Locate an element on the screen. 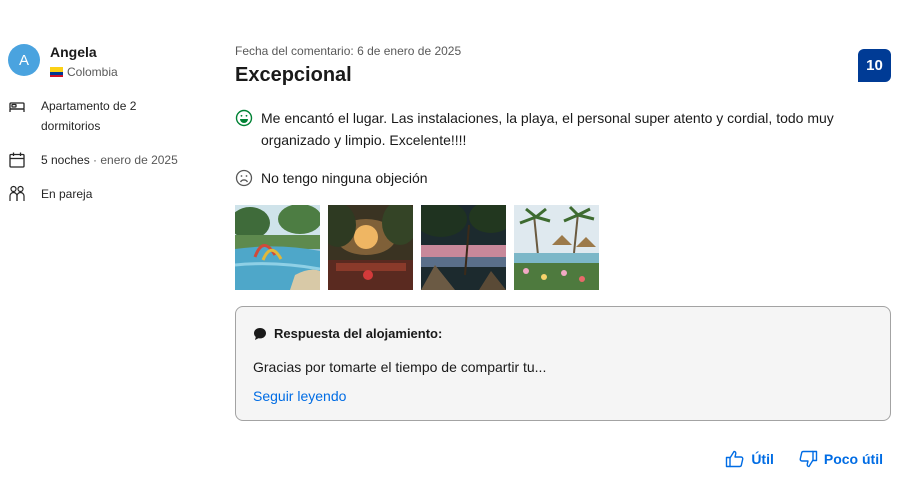 The image size is (900, 500). stay-length: 5 noches · enero de 2025 is located at coordinates (108, 160).